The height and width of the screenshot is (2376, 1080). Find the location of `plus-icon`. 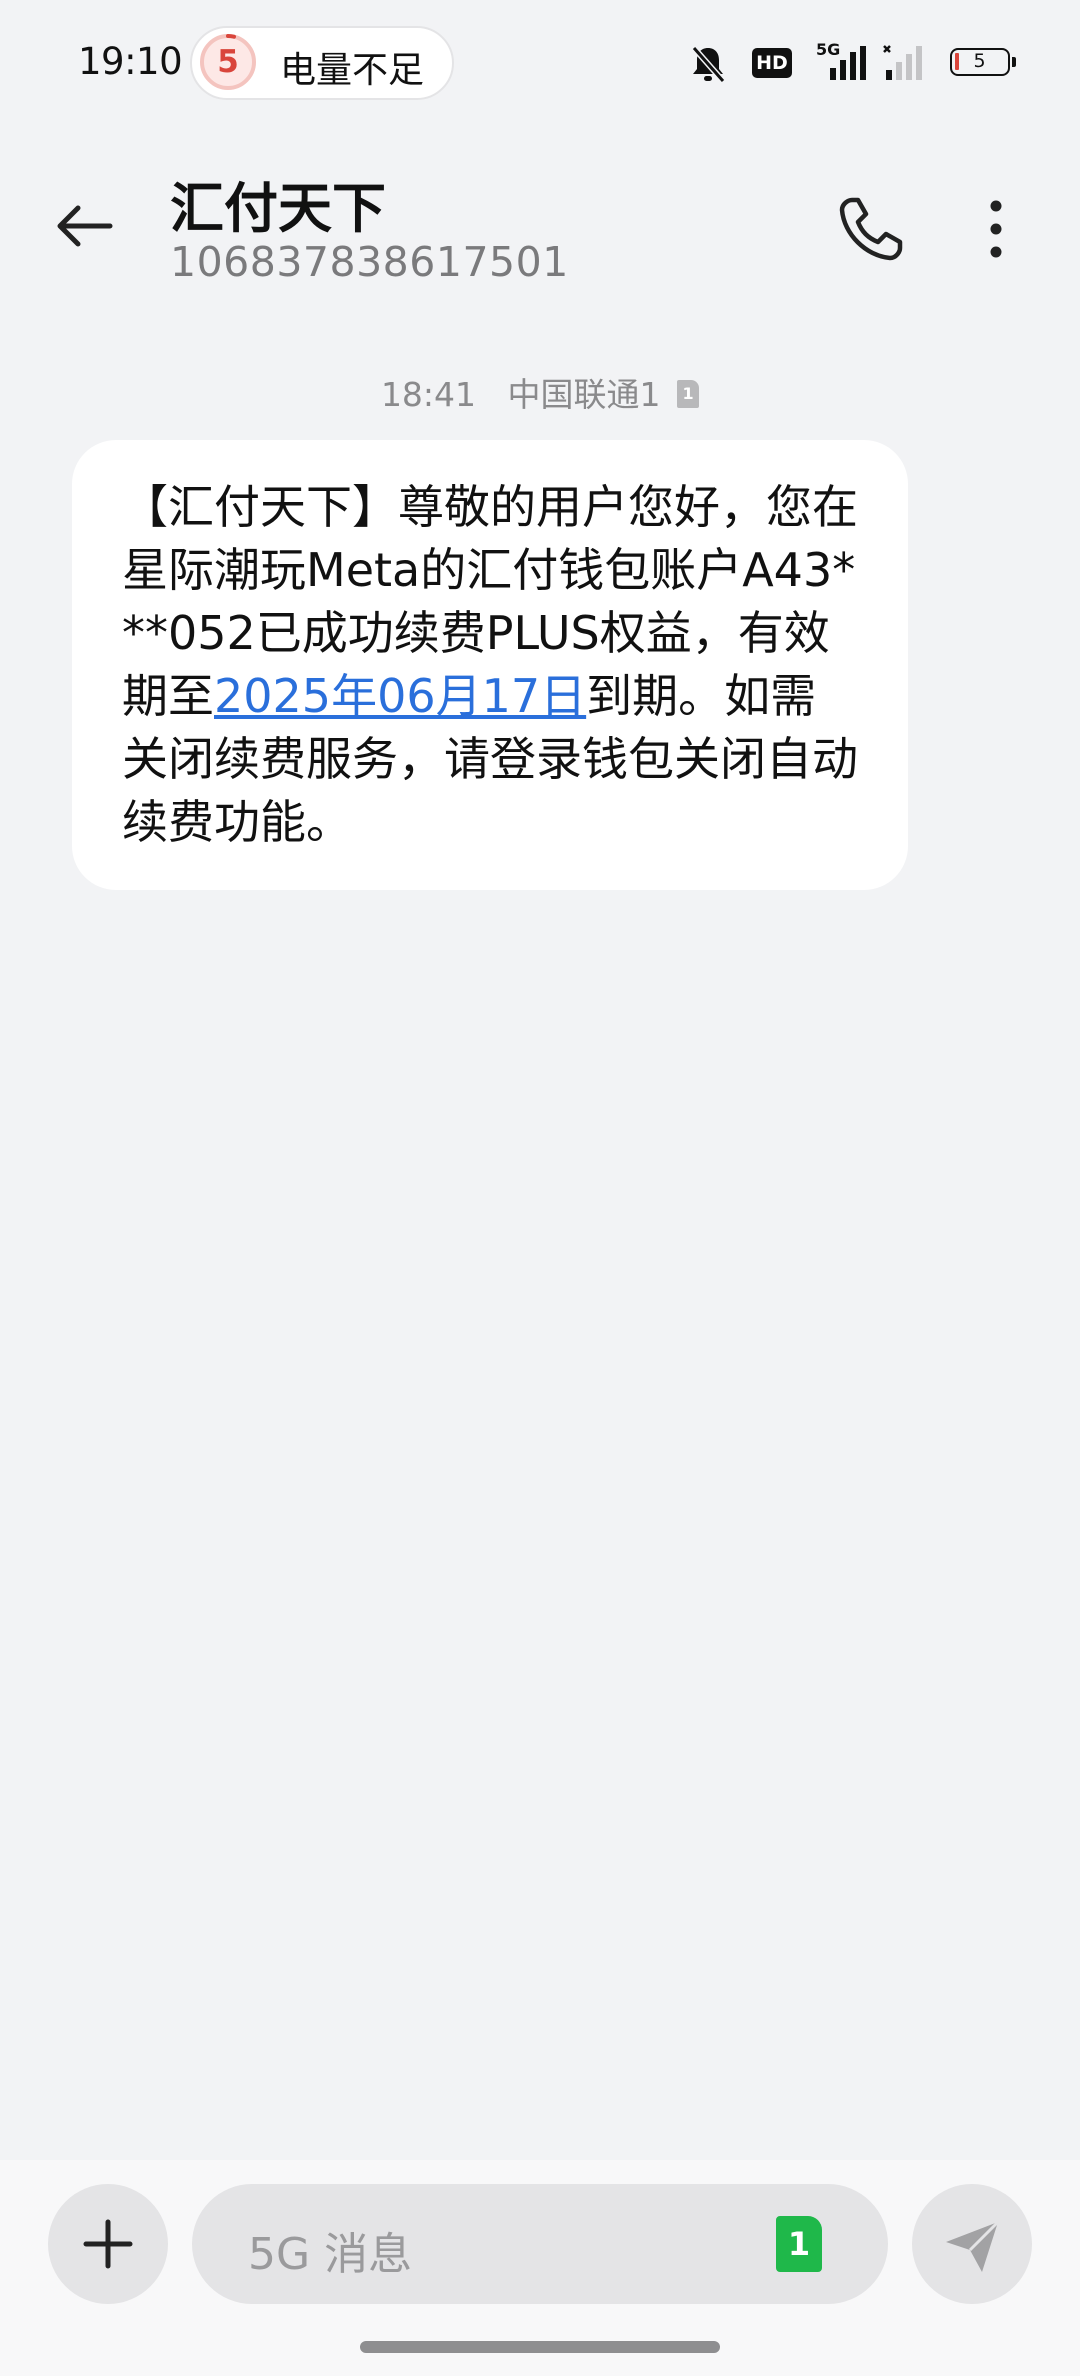

plus-icon is located at coordinates (108, 2244).